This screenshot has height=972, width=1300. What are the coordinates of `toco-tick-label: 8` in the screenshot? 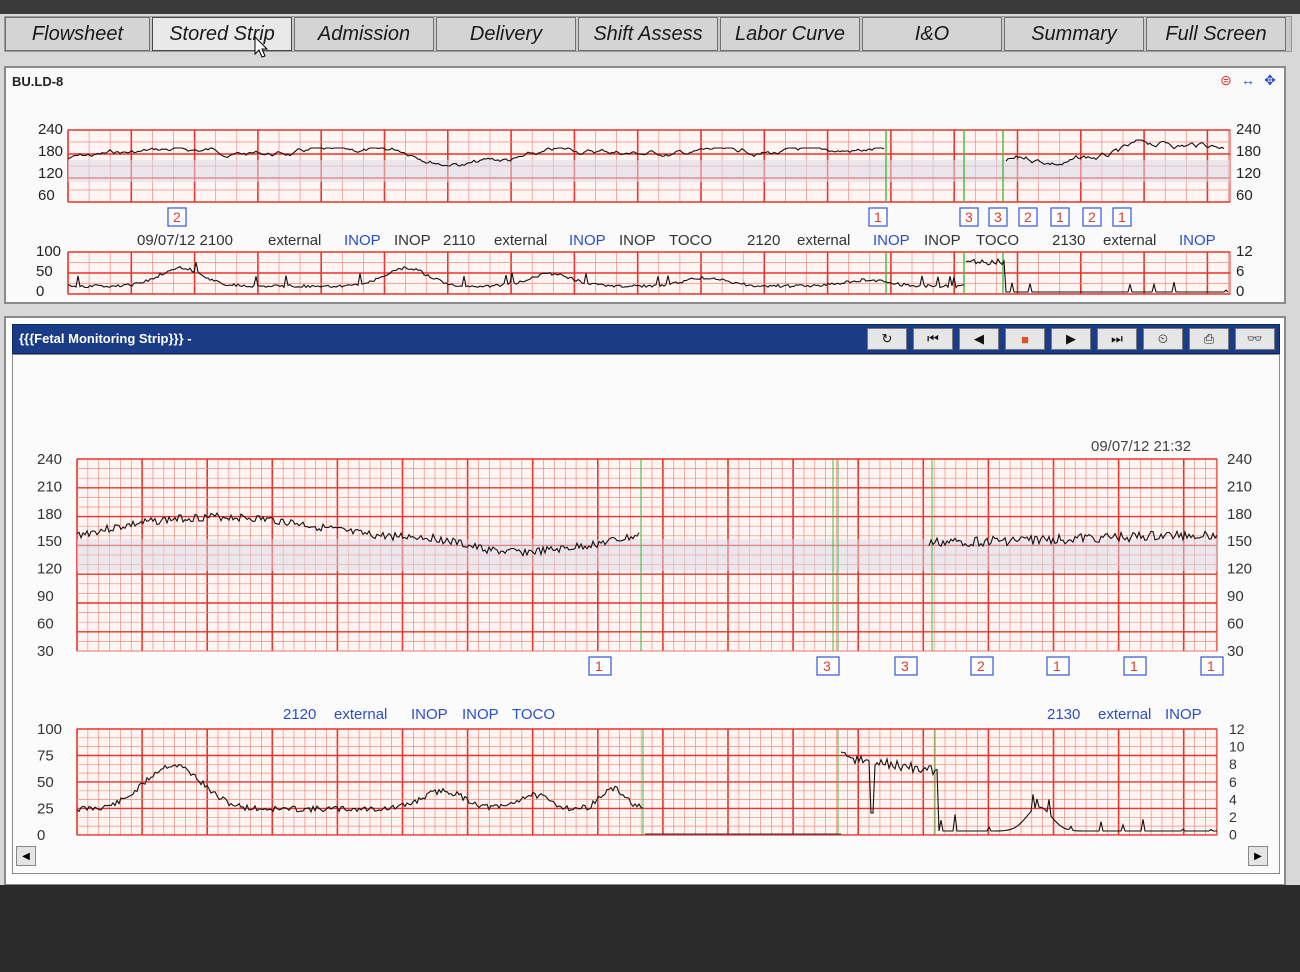 It's located at (1233, 764).